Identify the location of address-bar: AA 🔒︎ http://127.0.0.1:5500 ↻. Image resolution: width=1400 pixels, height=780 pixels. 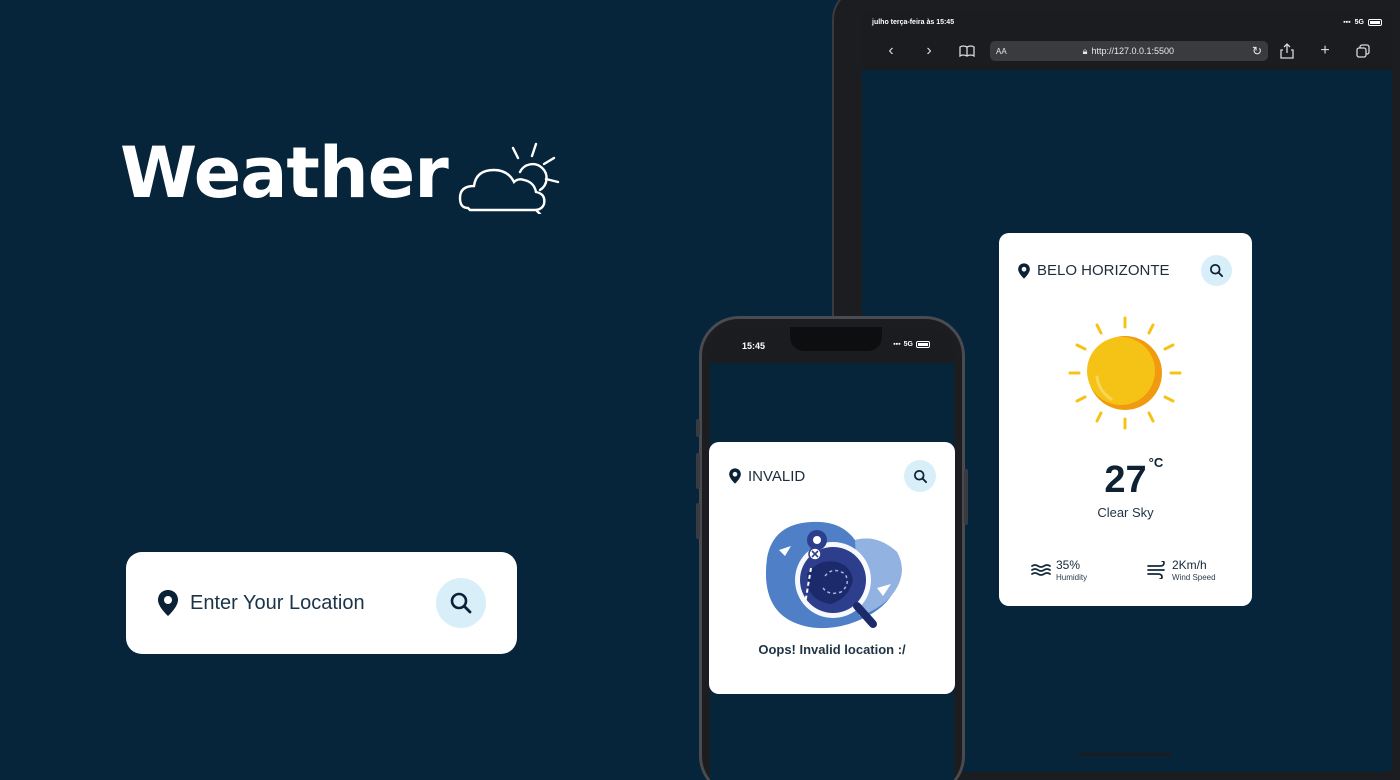
(1129, 51).